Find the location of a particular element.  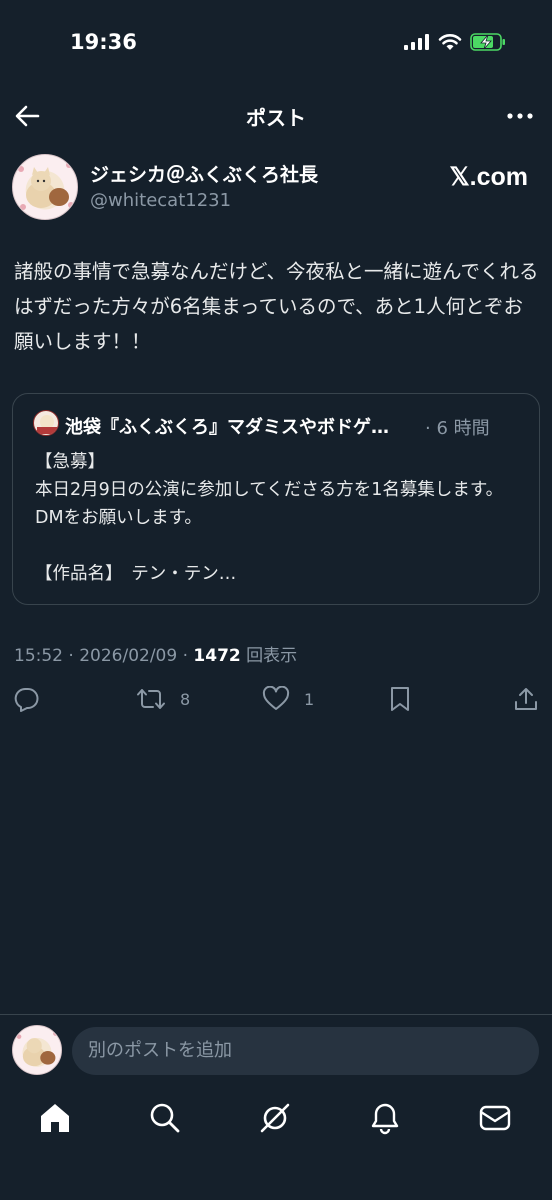

signal-icon is located at coordinates (416, 42).